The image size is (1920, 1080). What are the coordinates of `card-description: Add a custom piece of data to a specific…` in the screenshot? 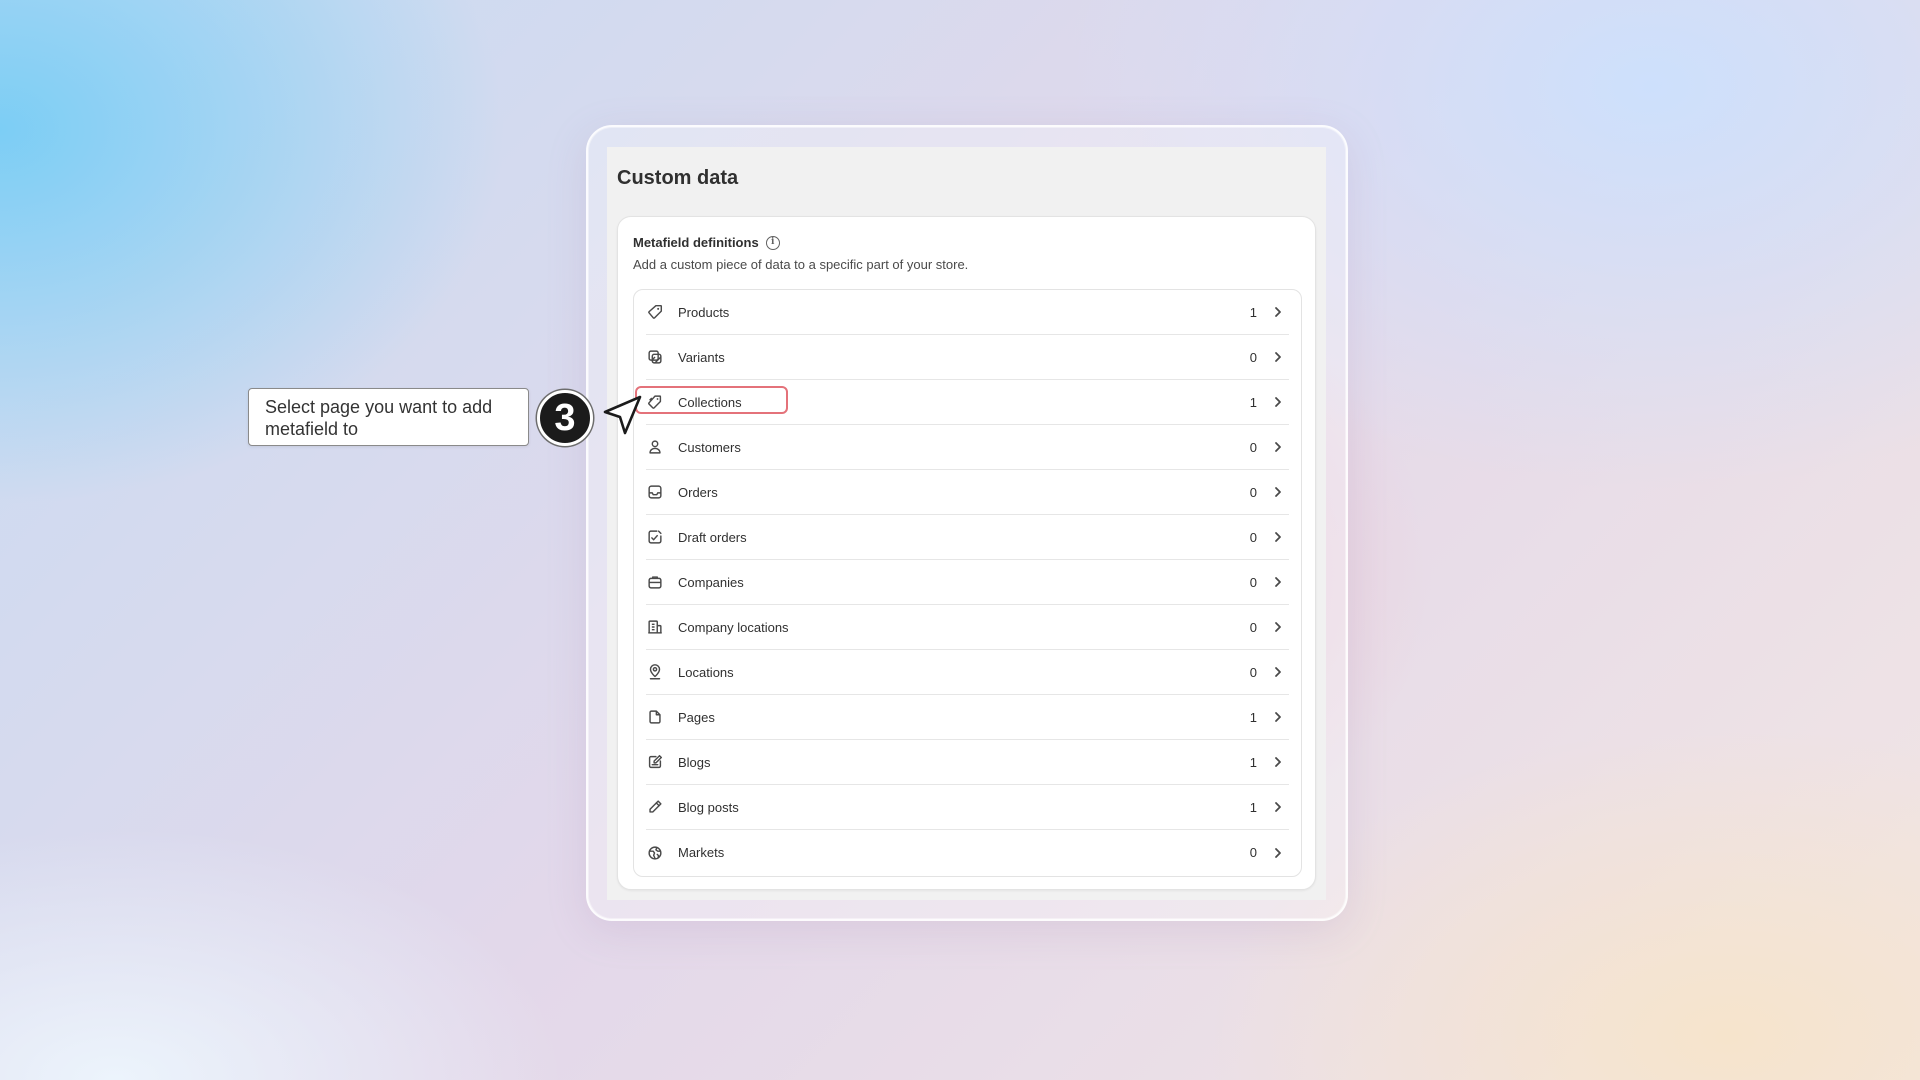 It's located at (801, 264).